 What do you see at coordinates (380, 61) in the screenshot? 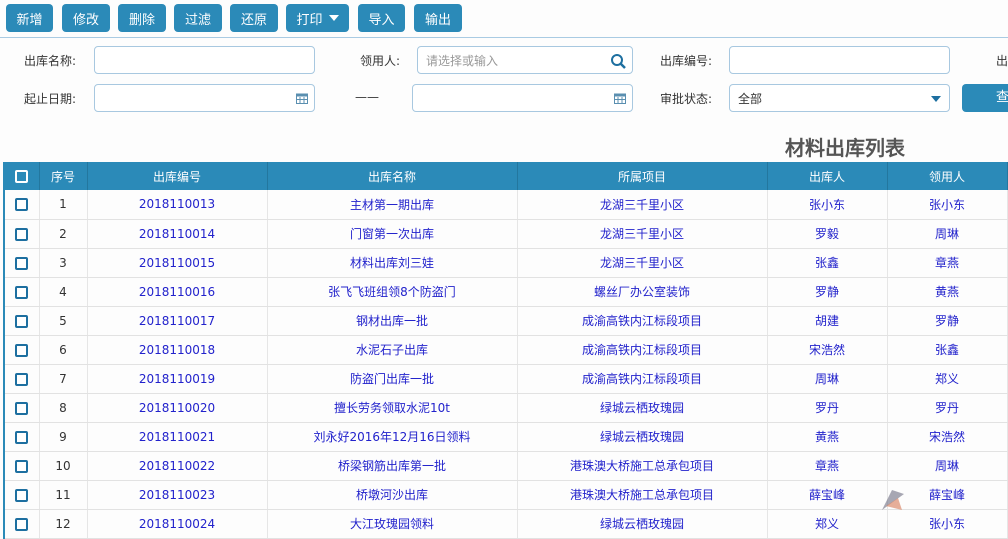
I see `receiver-label: 领用人:` at bounding box center [380, 61].